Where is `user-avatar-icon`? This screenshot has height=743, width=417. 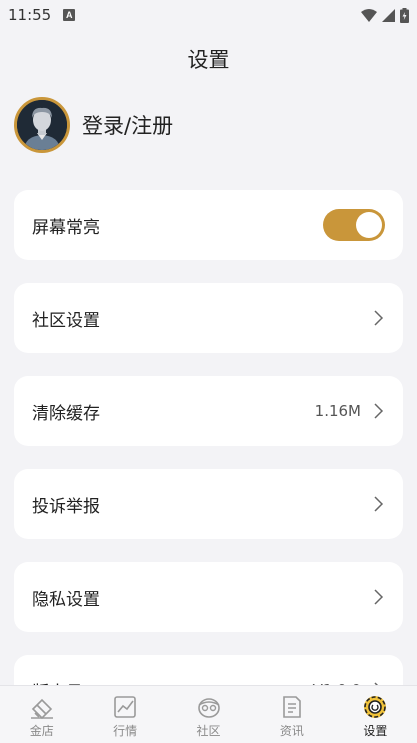 user-avatar-icon is located at coordinates (42, 125).